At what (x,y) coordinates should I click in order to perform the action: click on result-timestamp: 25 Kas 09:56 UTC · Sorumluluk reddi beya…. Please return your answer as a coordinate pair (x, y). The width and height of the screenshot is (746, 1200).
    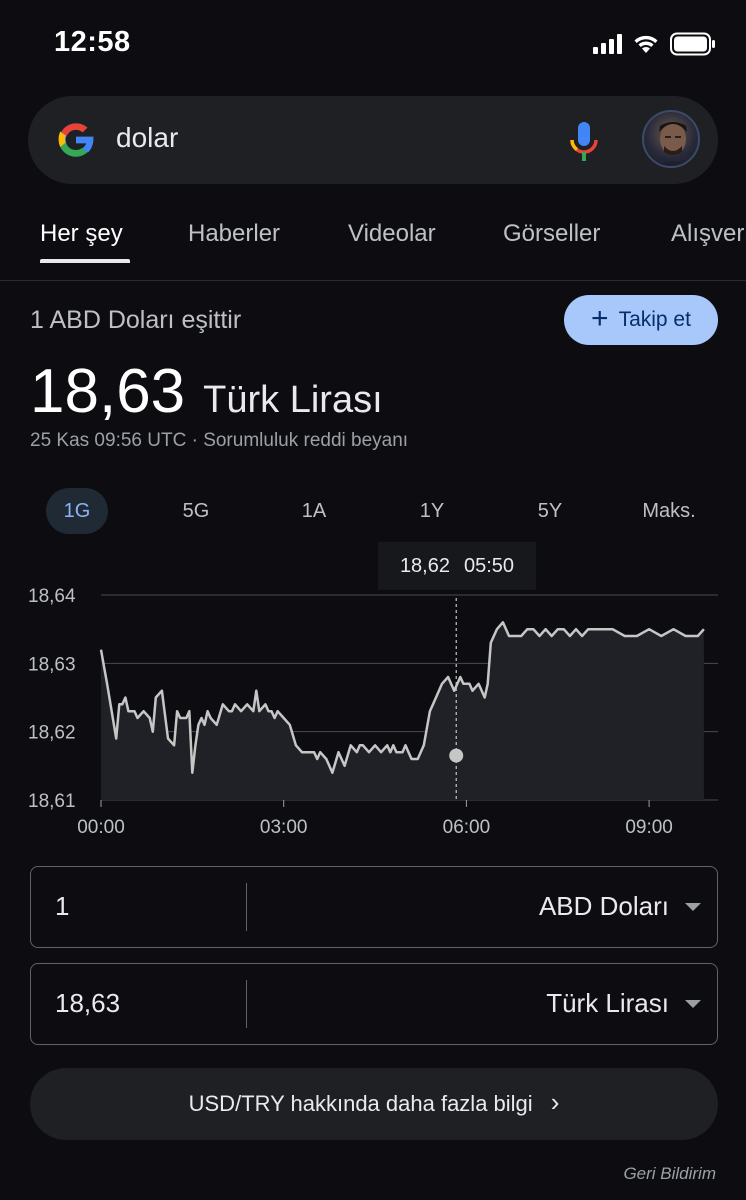
    Looking at the image, I should click on (219, 441).